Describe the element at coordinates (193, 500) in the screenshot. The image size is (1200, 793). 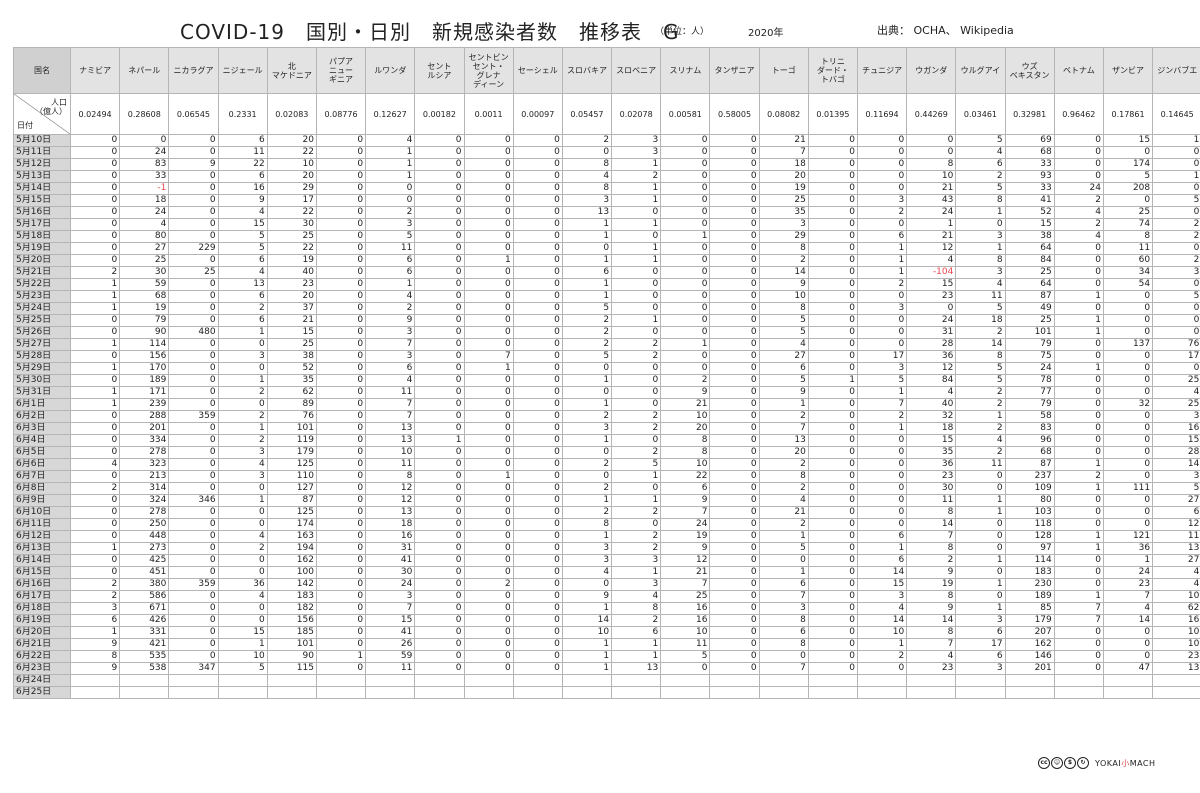
I see `case-count-cell: 346` at that location.